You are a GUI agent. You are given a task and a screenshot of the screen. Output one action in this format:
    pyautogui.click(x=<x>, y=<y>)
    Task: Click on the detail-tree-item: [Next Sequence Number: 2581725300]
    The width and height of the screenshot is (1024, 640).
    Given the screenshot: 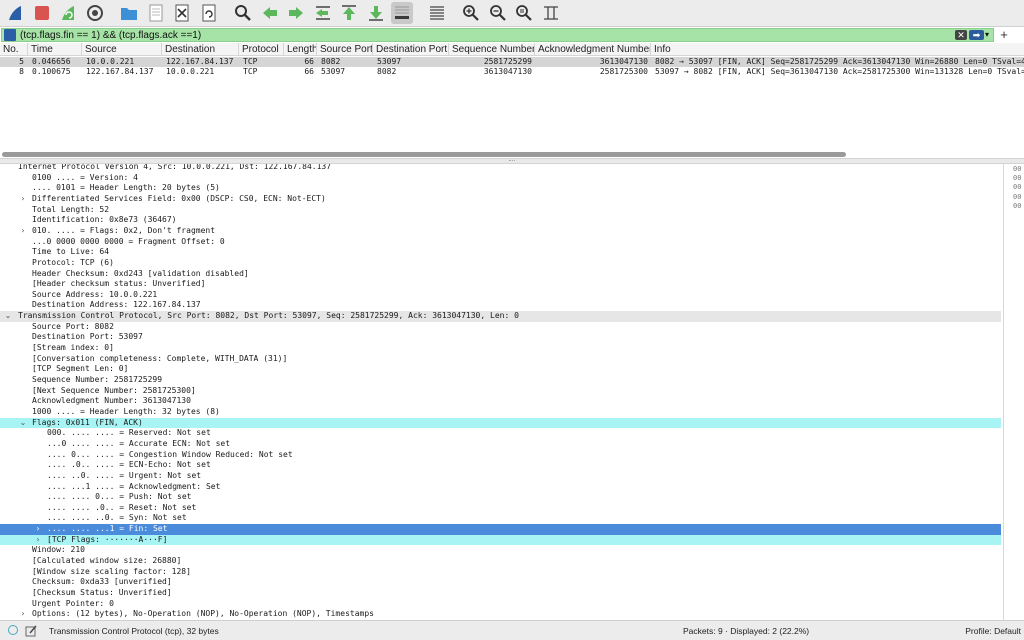 What is the action you would take?
    pyautogui.click(x=500, y=391)
    